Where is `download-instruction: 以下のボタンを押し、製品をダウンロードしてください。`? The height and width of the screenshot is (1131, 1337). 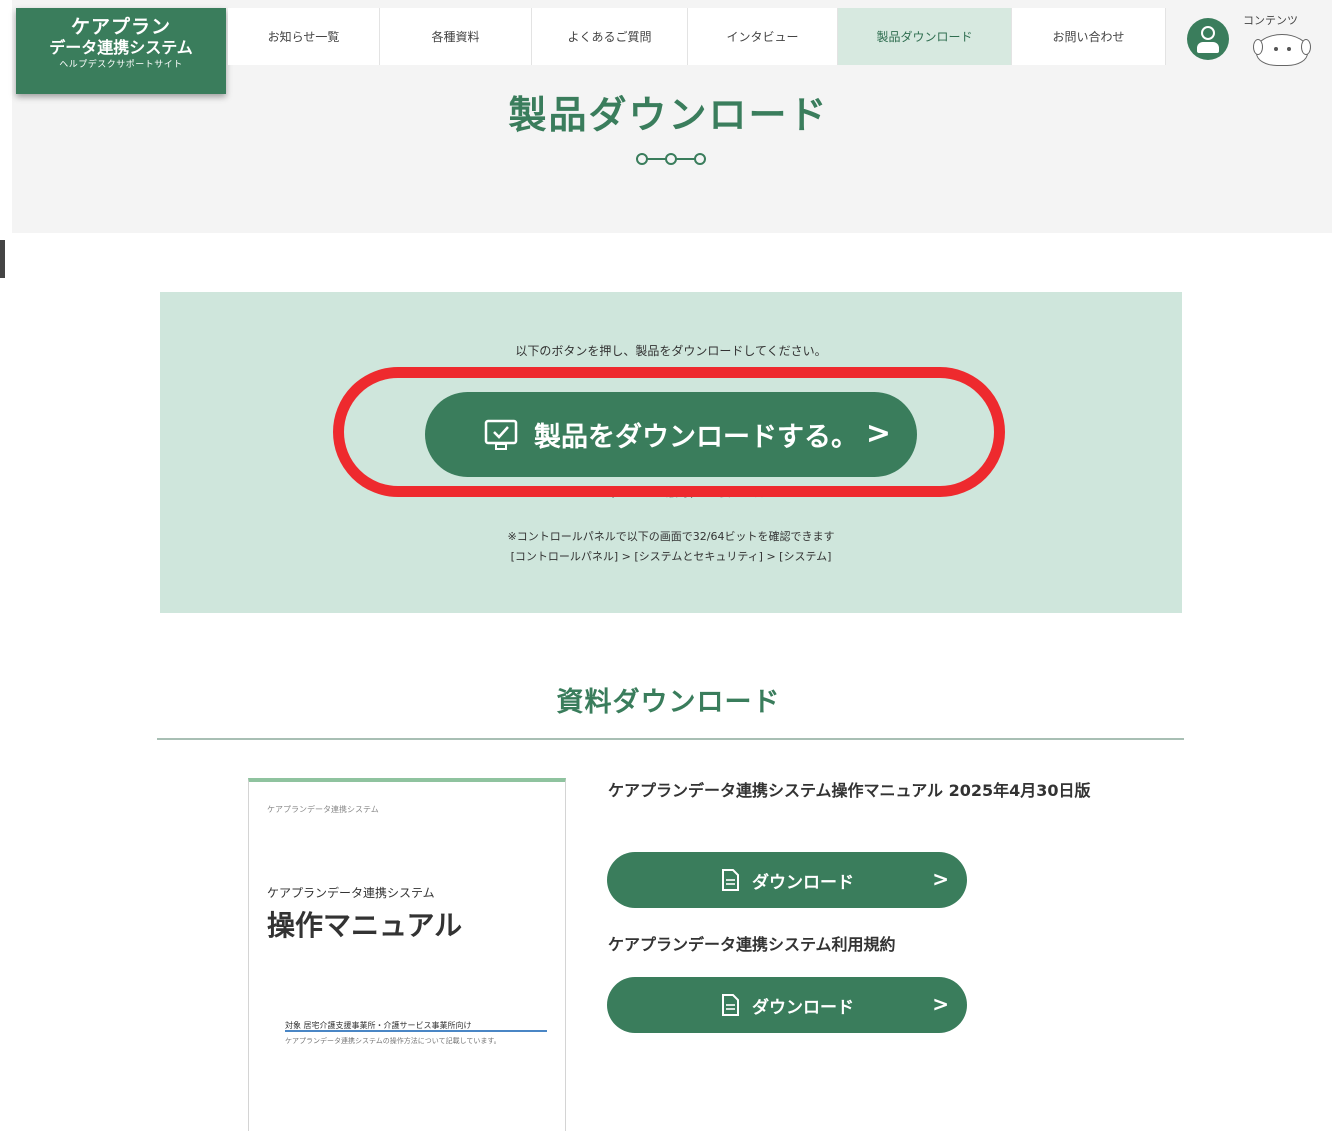
download-instruction: 以下のボタンを押し、製品をダウンロードしてください。 is located at coordinates (671, 351).